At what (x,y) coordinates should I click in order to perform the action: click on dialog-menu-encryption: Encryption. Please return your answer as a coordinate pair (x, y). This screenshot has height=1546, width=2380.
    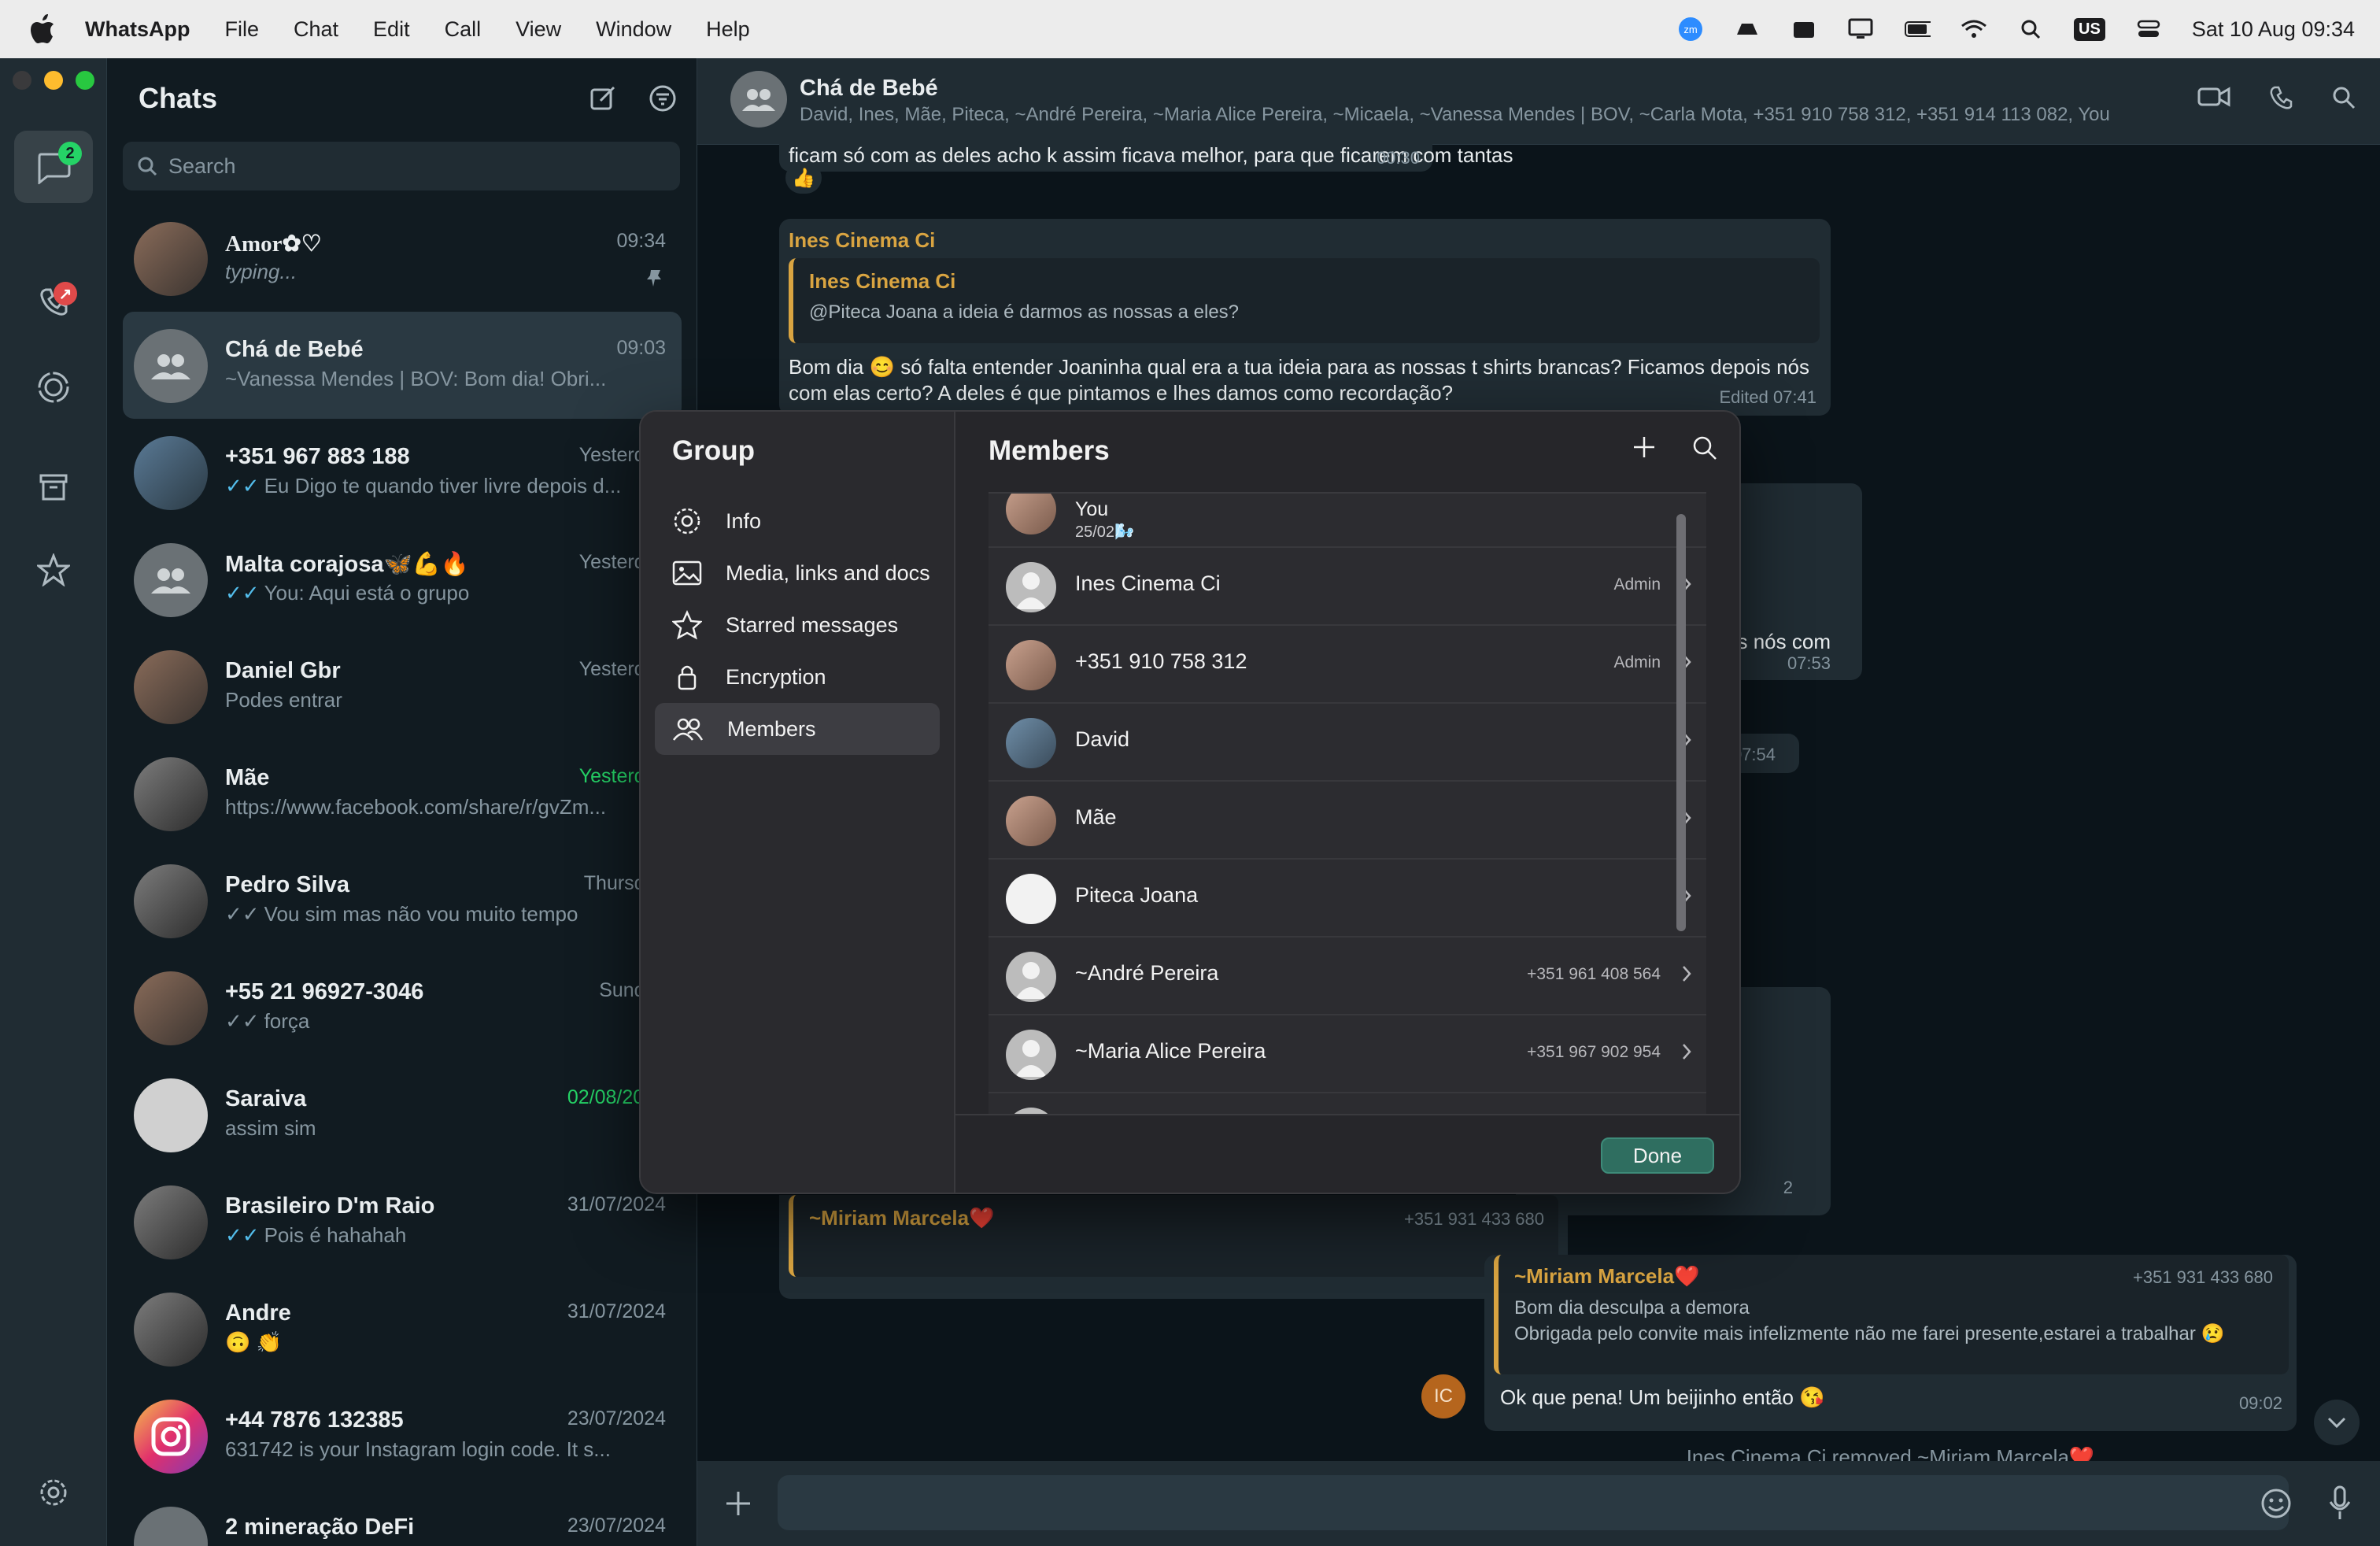
    Looking at the image, I should click on (797, 677).